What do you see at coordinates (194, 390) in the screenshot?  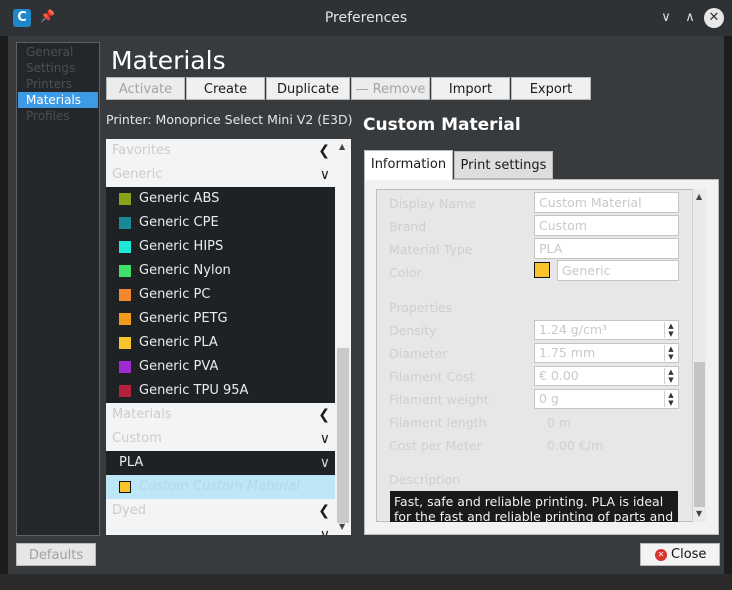 I see `list-item-label: Generic TPU 95A` at bounding box center [194, 390].